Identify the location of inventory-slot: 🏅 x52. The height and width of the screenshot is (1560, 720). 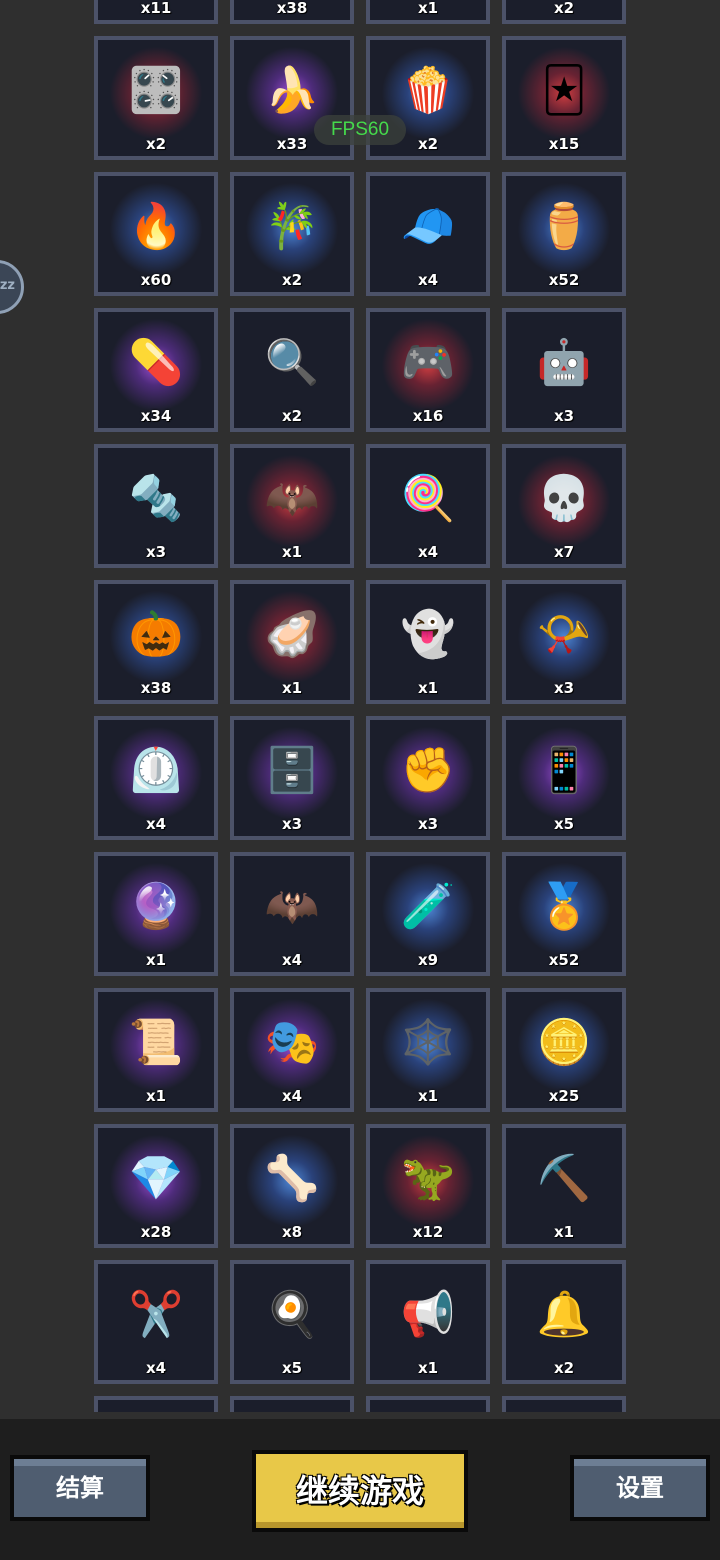
(564, 914).